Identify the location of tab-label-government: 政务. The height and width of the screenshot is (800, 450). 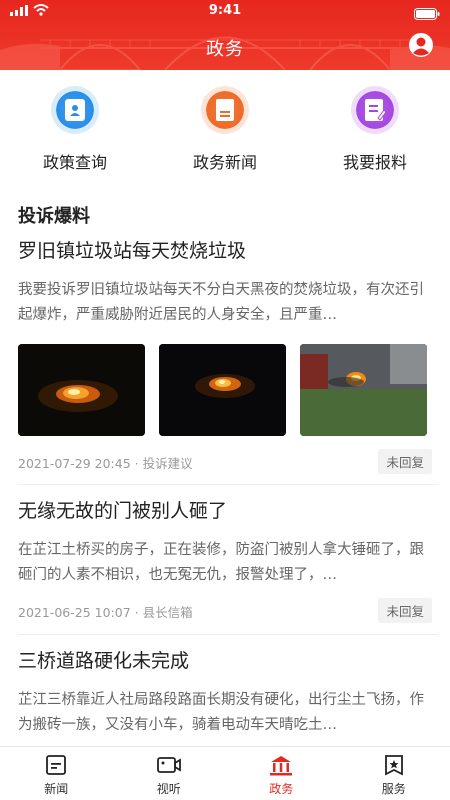
(281, 789).